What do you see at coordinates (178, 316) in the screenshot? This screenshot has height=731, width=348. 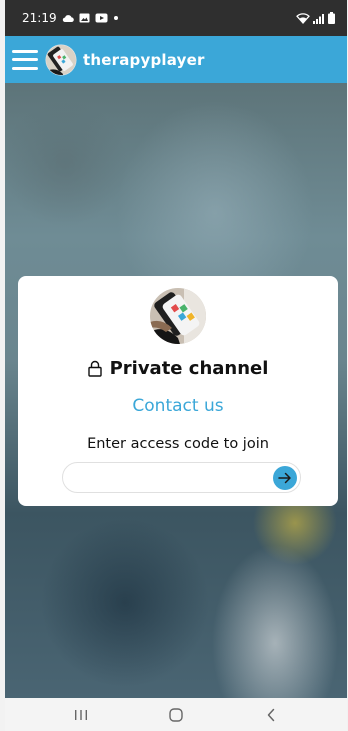 I see `channel-avatar-icon` at bounding box center [178, 316].